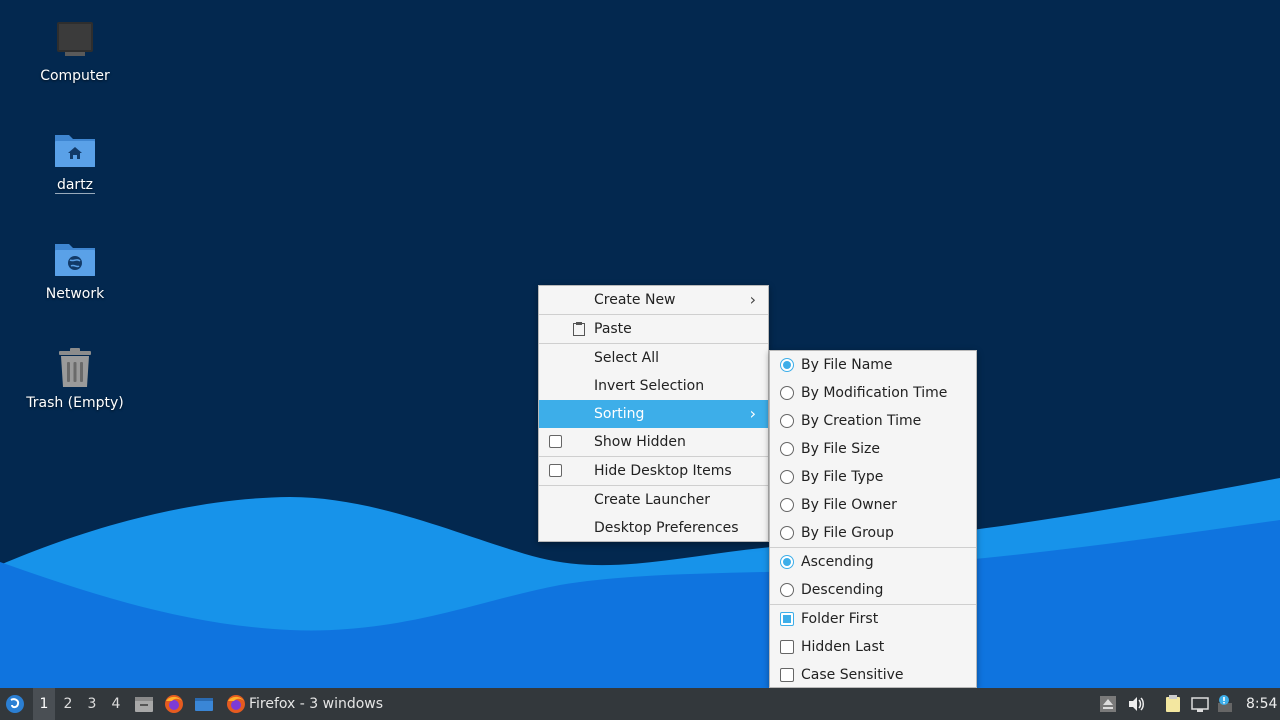 The image size is (1280, 720). What do you see at coordinates (75, 185) in the screenshot?
I see `desktop-icon-label: dartz` at bounding box center [75, 185].